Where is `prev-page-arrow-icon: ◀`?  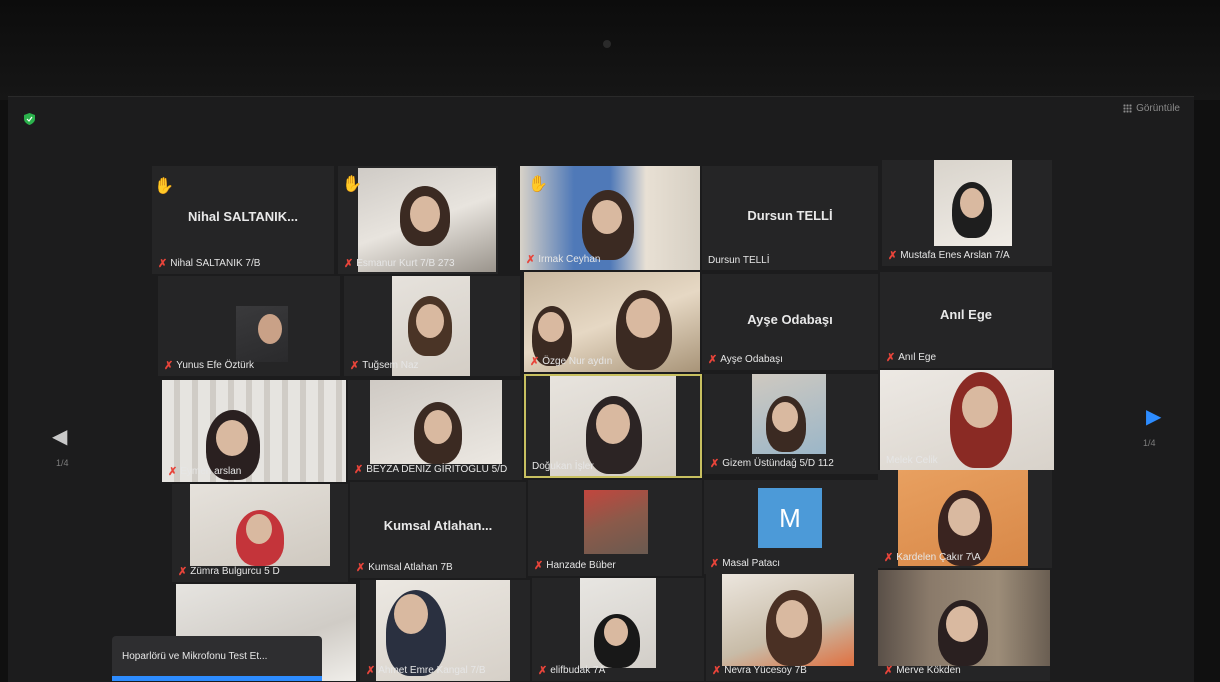
prev-page-arrow-icon: ◀ is located at coordinates (59, 436).